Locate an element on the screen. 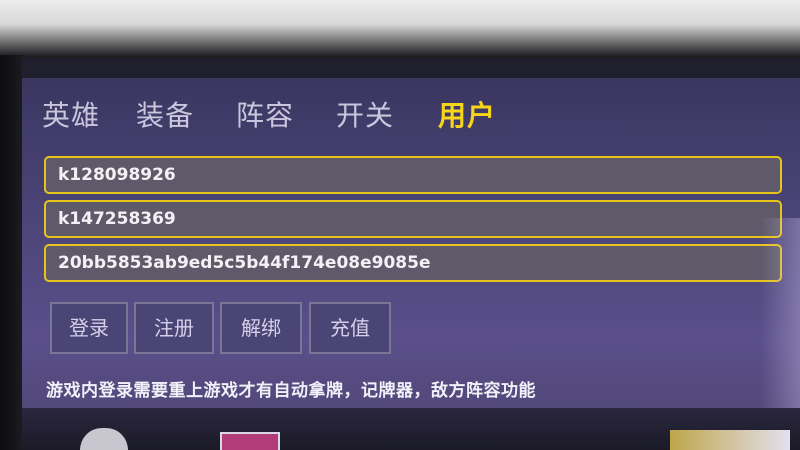  tab-equipment: 装备 is located at coordinates (165, 114).